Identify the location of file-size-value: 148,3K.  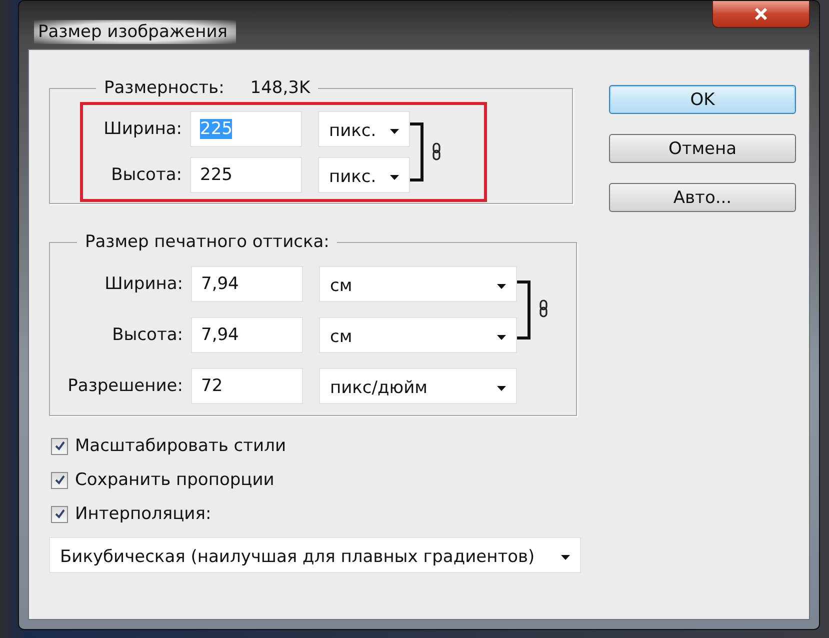
(280, 88).